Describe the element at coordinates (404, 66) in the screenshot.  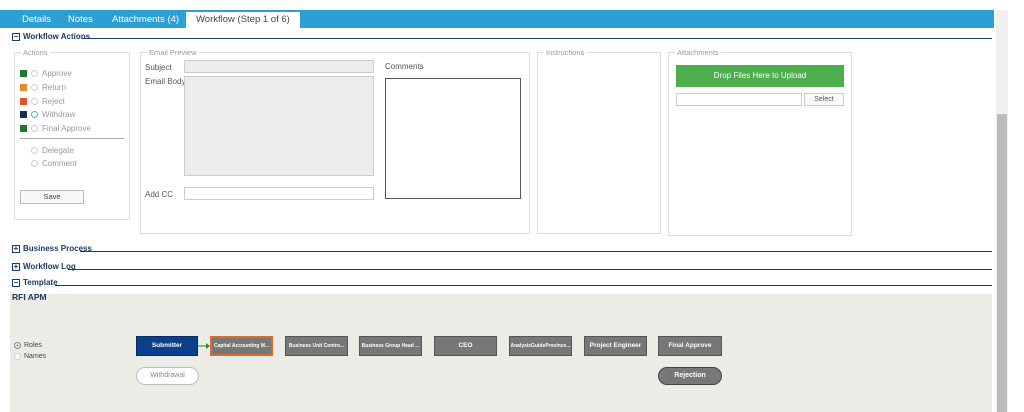
I see `comments-label: Comments` at that location.